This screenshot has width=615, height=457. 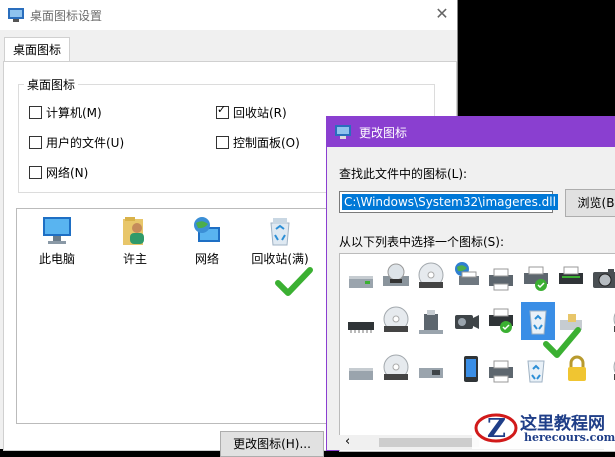 I want to click on title-bar: 桌面图标设置 ✕, so click(x=228, y=15).